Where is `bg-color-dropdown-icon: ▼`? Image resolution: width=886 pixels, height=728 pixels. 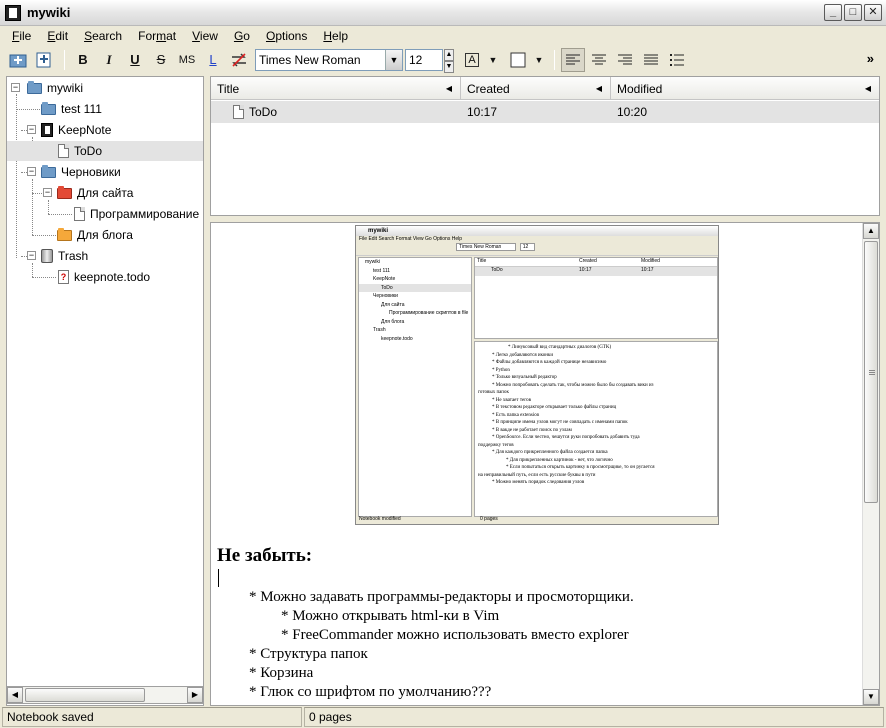
bg-color-dropdown-icon: ▼ is located at coordinates (539, 60).